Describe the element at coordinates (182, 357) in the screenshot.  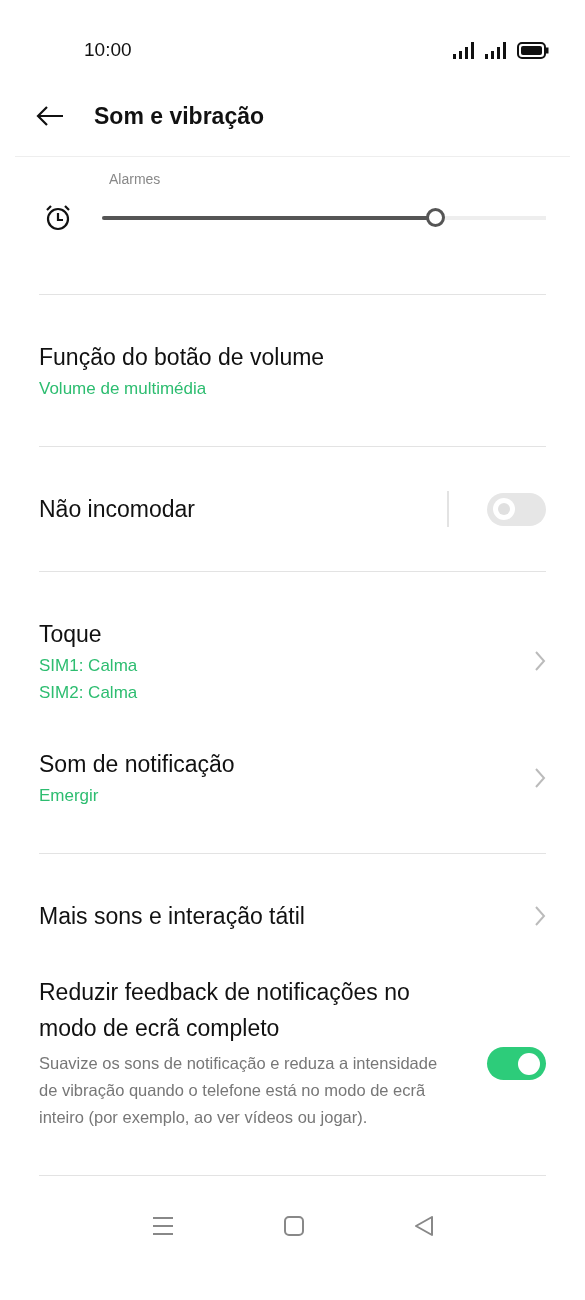
I see `setting-title: Função do botão de volume` at that location.